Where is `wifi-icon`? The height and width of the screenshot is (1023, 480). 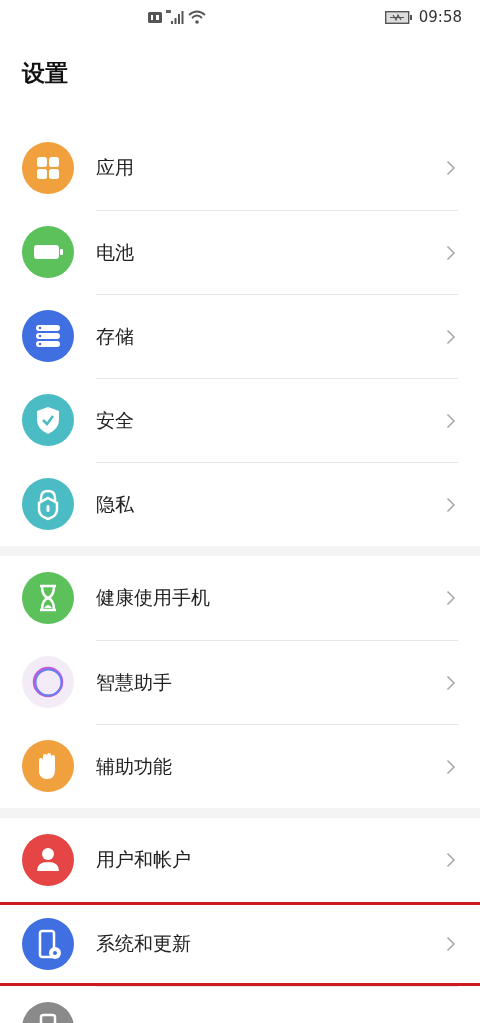 wifi-icon is located at coordinates (197, 17).